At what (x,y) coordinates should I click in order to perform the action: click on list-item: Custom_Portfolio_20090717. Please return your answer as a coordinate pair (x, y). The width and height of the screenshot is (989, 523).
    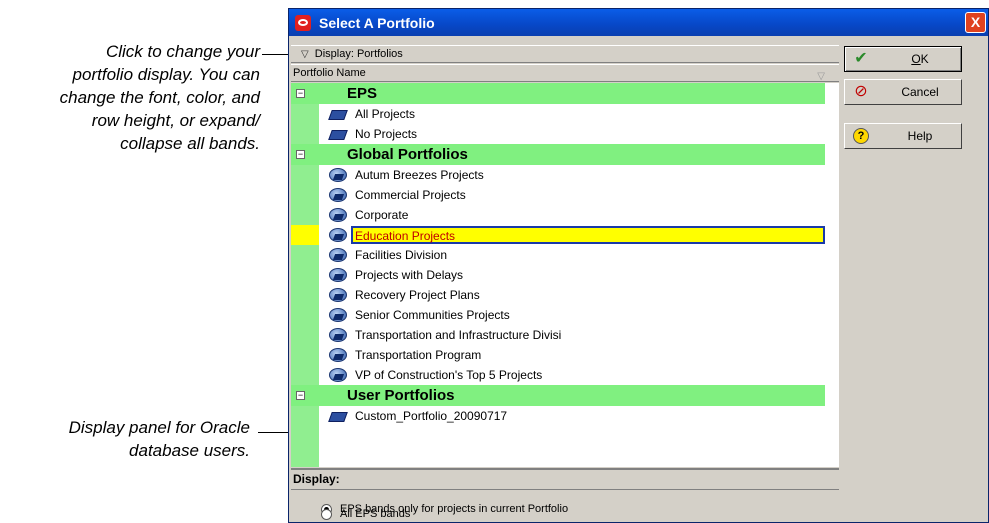
    Looking at the image, I should click on (558, 416).